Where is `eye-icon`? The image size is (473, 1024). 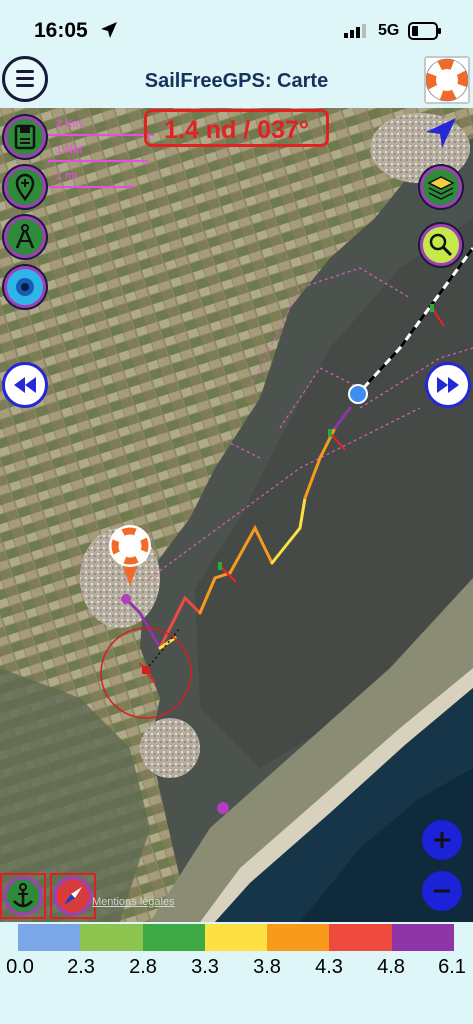 eye-icon is located at coordinates (25, 287).